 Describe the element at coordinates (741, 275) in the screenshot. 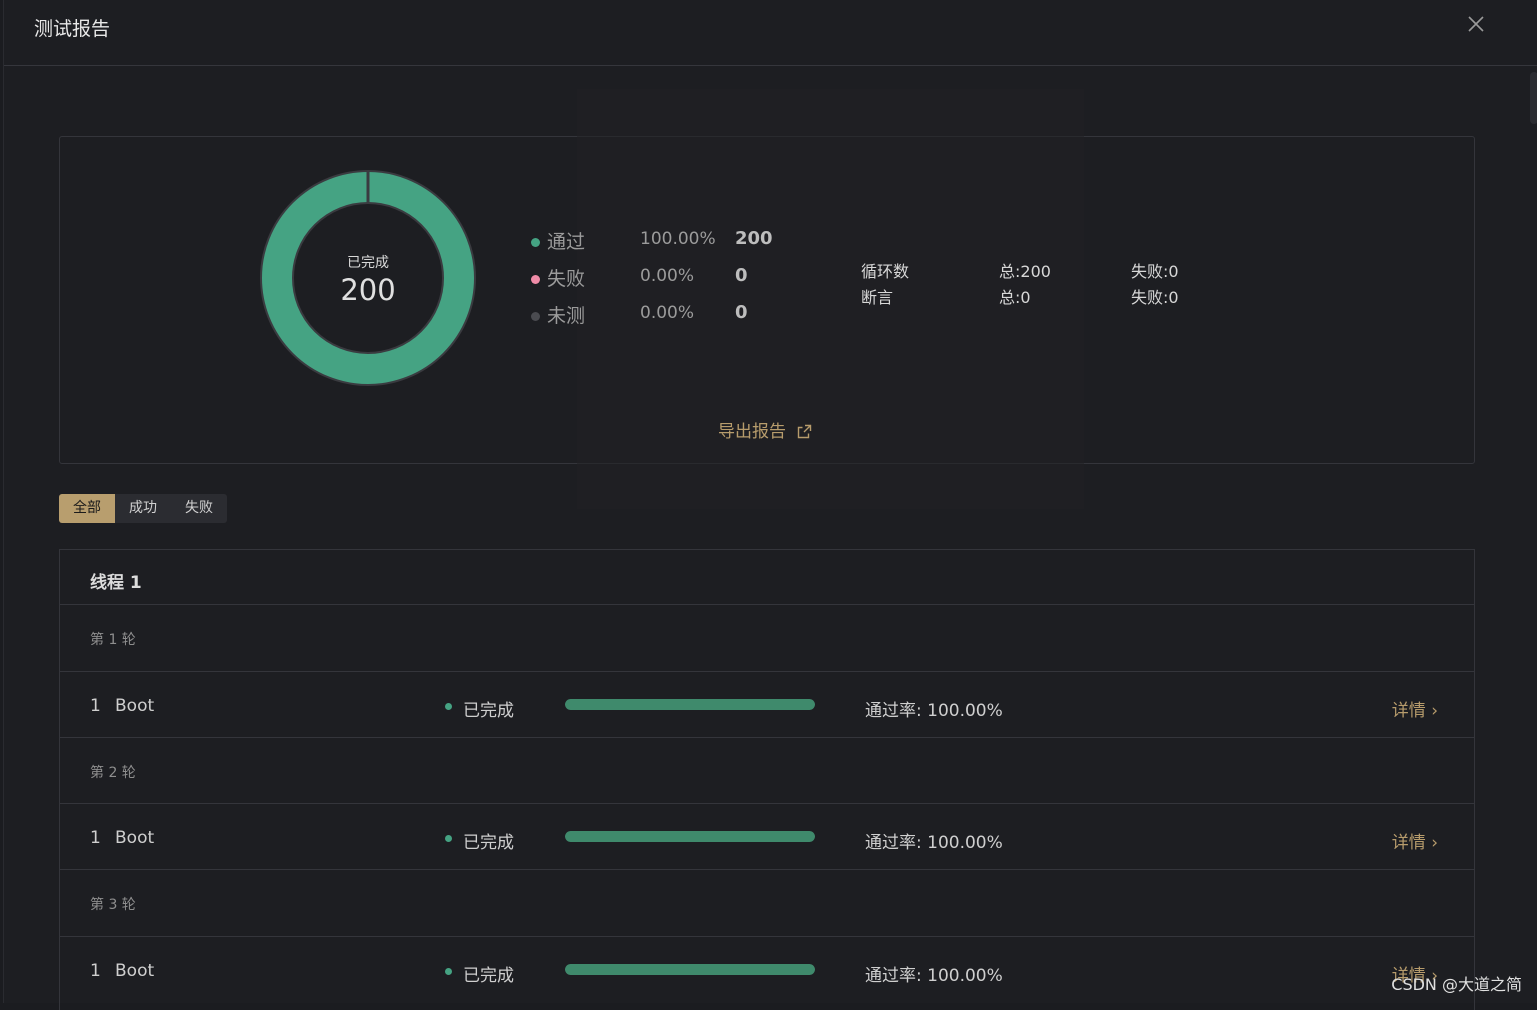

I see `legend-fail-count: 0` at that location.